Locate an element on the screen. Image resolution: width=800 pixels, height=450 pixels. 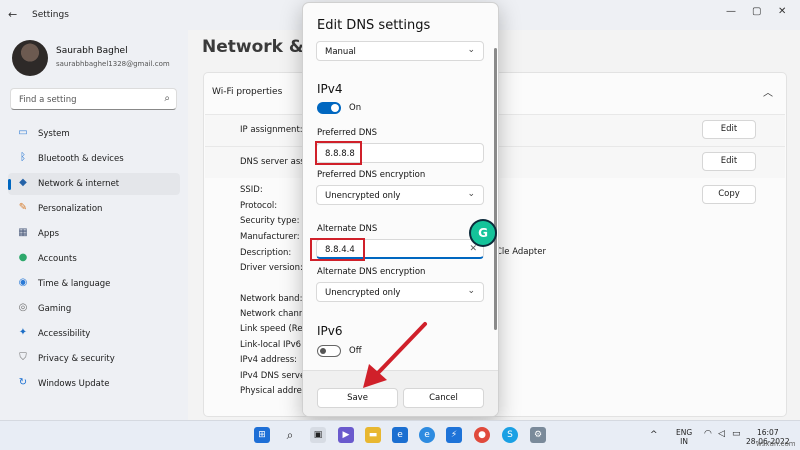
alternate-encryption-select: Unencrypted only ⌄ is located at coordinates (400, 292).